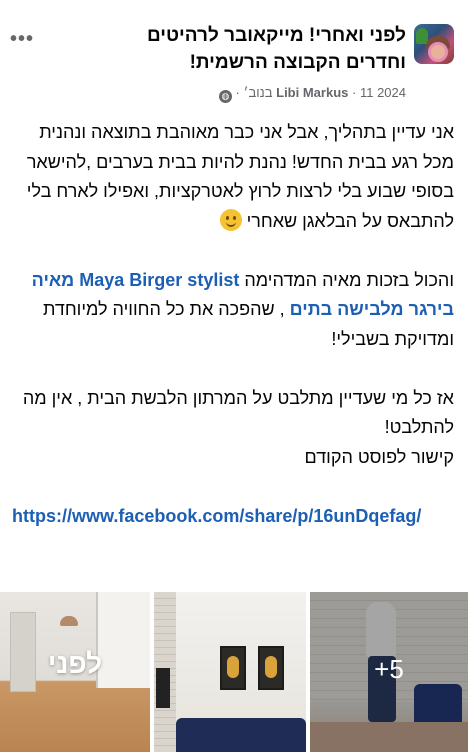 Image resolution: width=468 pixels, height=756 pixels. I want to click on photo-more: +5, so click(389, 672).